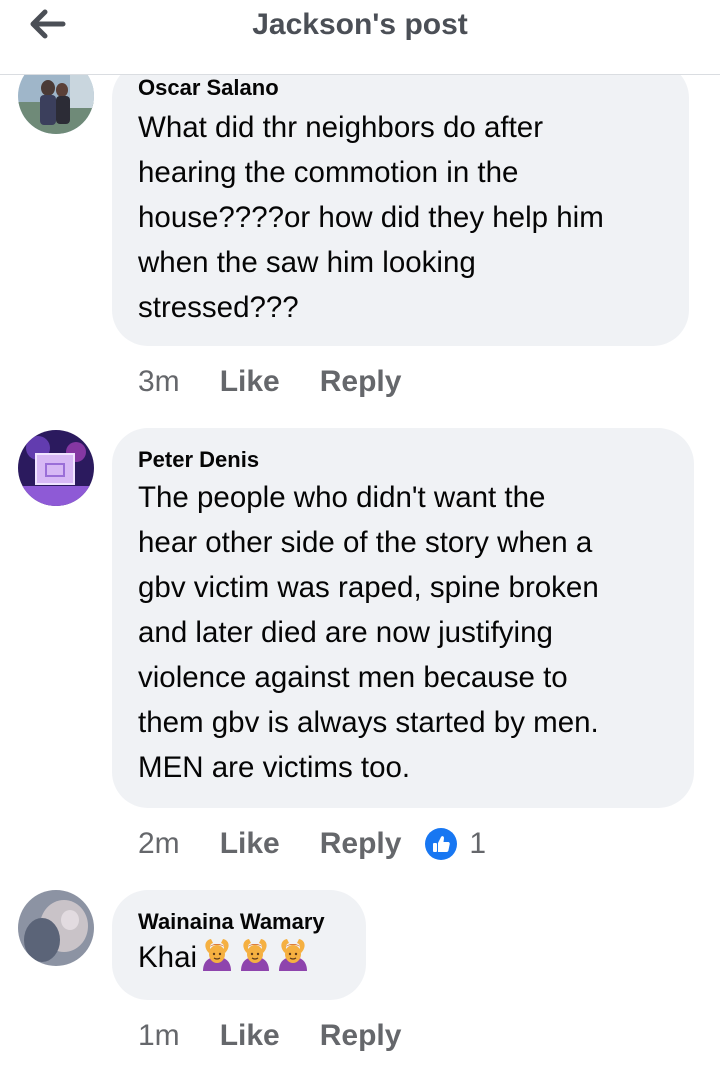  What do you see at coordinates (159, 844) in the screenshot?
I see `comment-time: 2m` at bounding box center [159, 844].